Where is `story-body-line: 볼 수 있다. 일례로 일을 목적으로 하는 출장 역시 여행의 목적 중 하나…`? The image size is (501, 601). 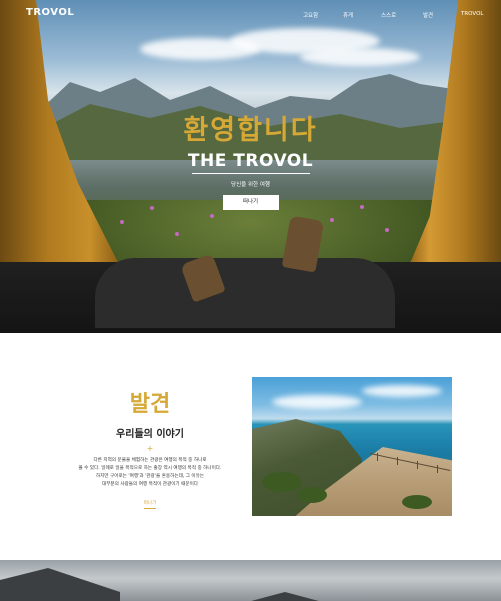
story-body-line: 볼 수 있다. 일례로 일을 목적으로 하는 출장 역시 여행의 목적 중 하나… is located at coordinates (150, 468).